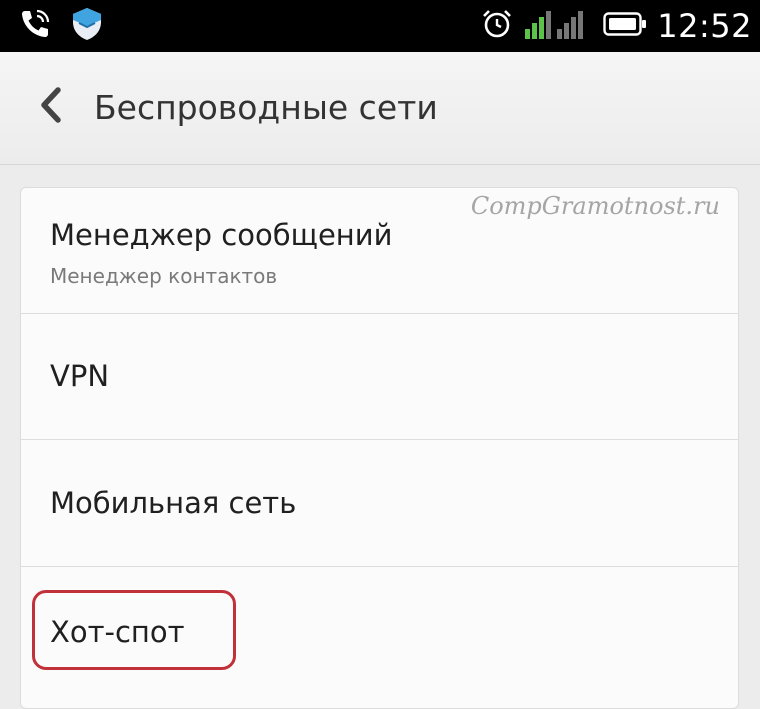  Describe the element at coordinates (80, 376) in the screenshot. I see `list-item-title: VPN` at that location.